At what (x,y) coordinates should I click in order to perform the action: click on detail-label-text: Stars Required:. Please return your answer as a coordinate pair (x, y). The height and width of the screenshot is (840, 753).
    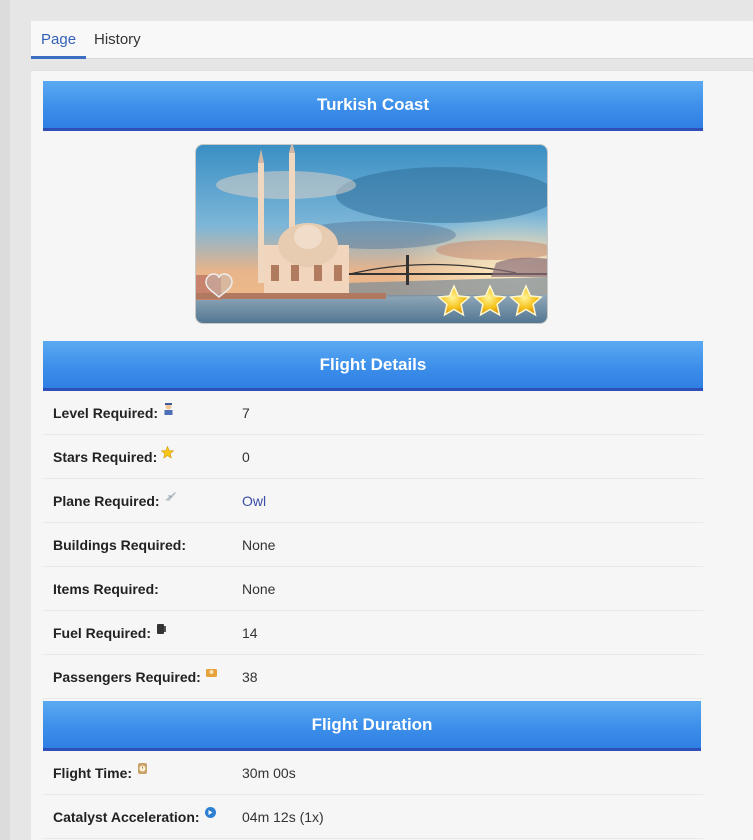
    Looking at the image, I should click on (105, 457).